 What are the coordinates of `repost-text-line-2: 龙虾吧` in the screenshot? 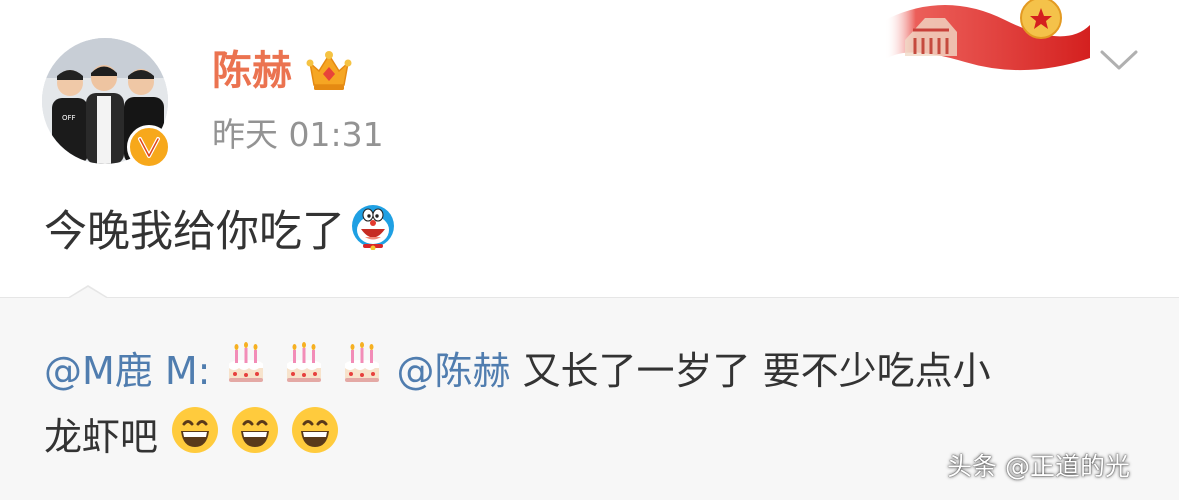 It's located at (101, 436).